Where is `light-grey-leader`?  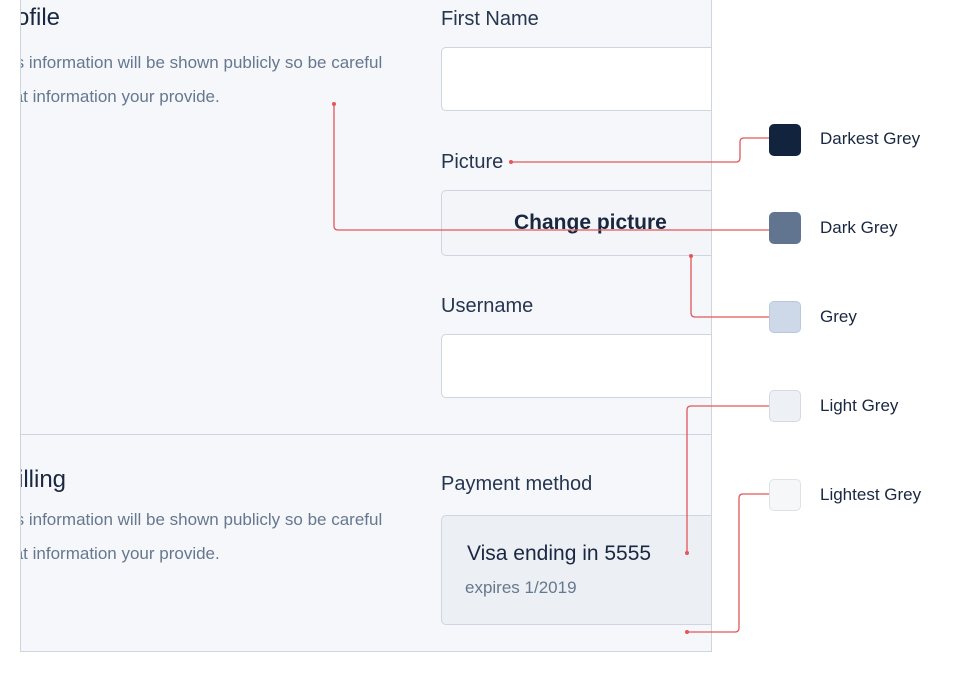 light-grey-leader is located at coordinates (727, 479).